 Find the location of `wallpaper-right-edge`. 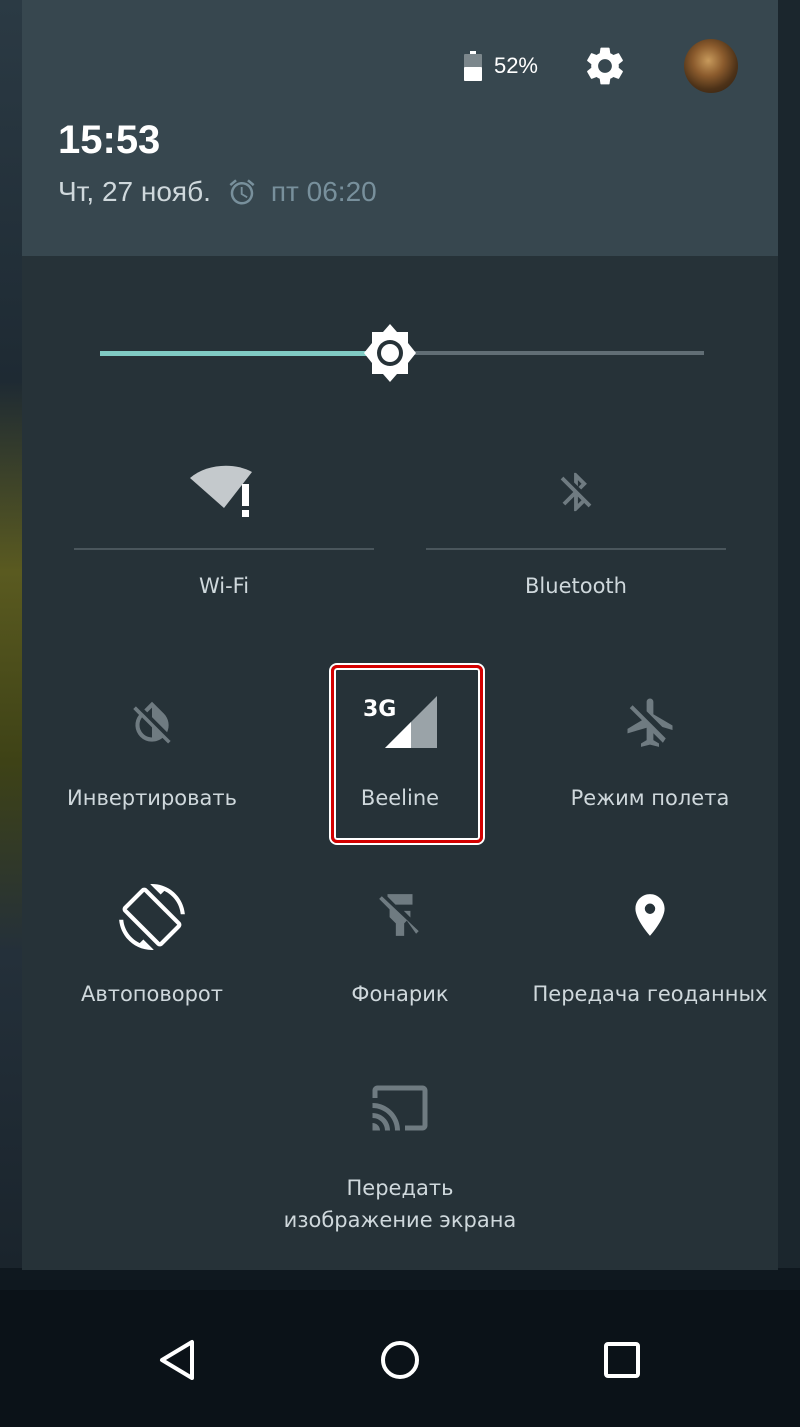

wallpaper-right-edge is located at coordinates (789, 635).